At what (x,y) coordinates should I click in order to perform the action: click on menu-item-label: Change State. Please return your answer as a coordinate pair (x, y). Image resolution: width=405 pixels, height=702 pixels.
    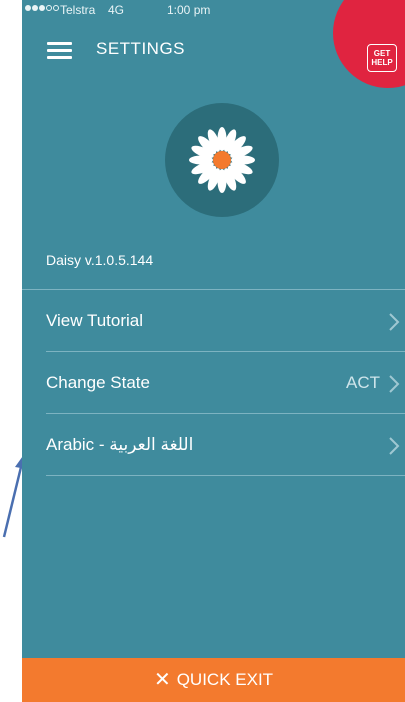
    Looking at the image, I should click on (98, 382).